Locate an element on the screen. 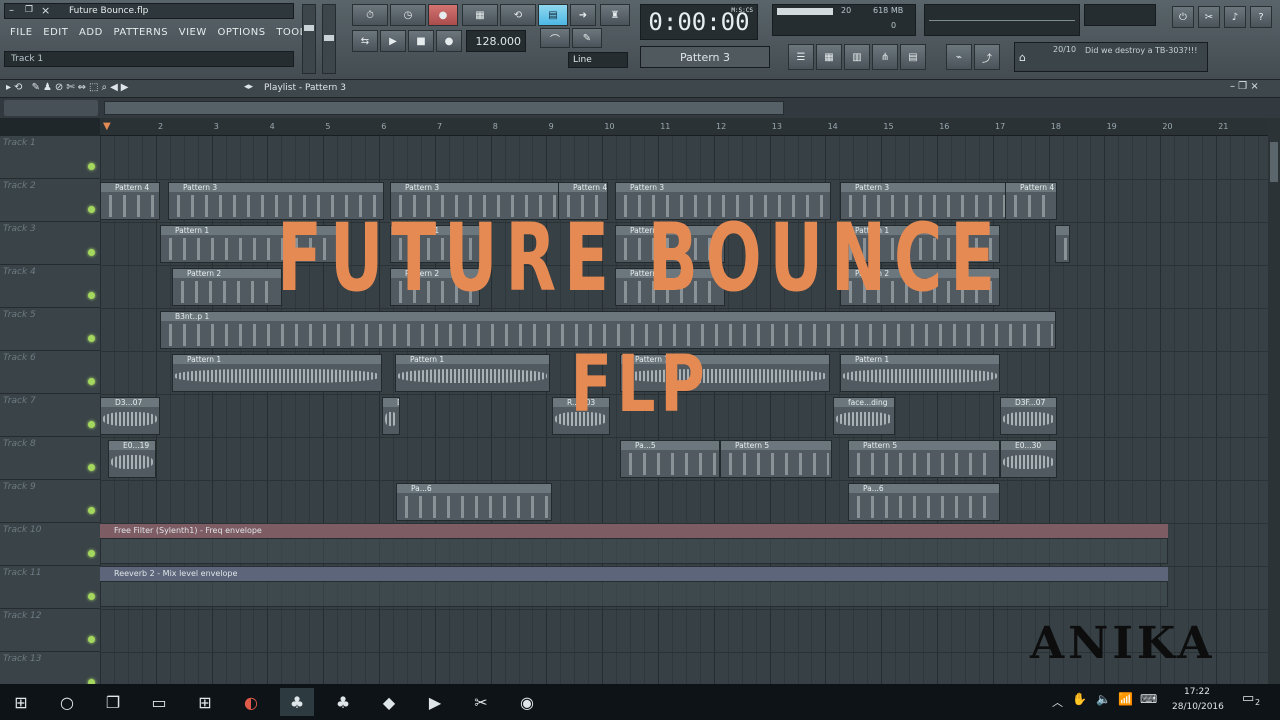  audio-settings-button: ⏻ is located at coordinates (1183, 17).